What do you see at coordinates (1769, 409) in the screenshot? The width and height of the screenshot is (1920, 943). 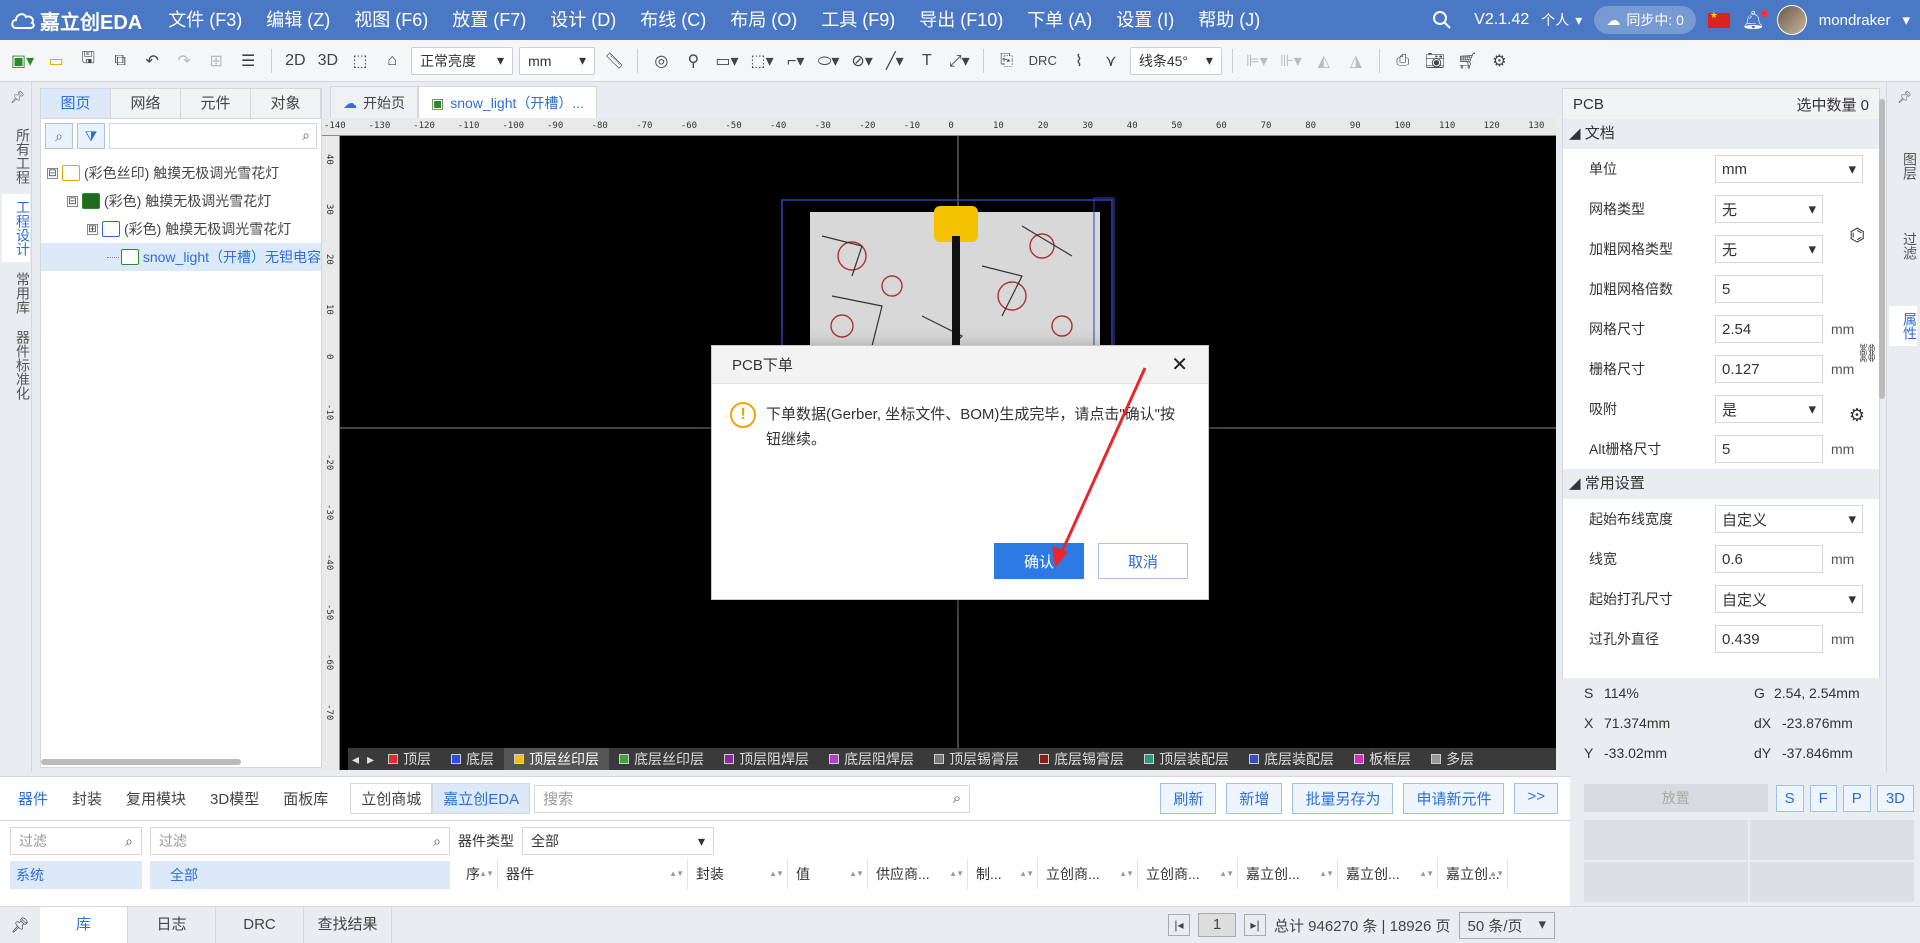 I see `property-select: 是 ▾` at bounding box center [1769, 409].